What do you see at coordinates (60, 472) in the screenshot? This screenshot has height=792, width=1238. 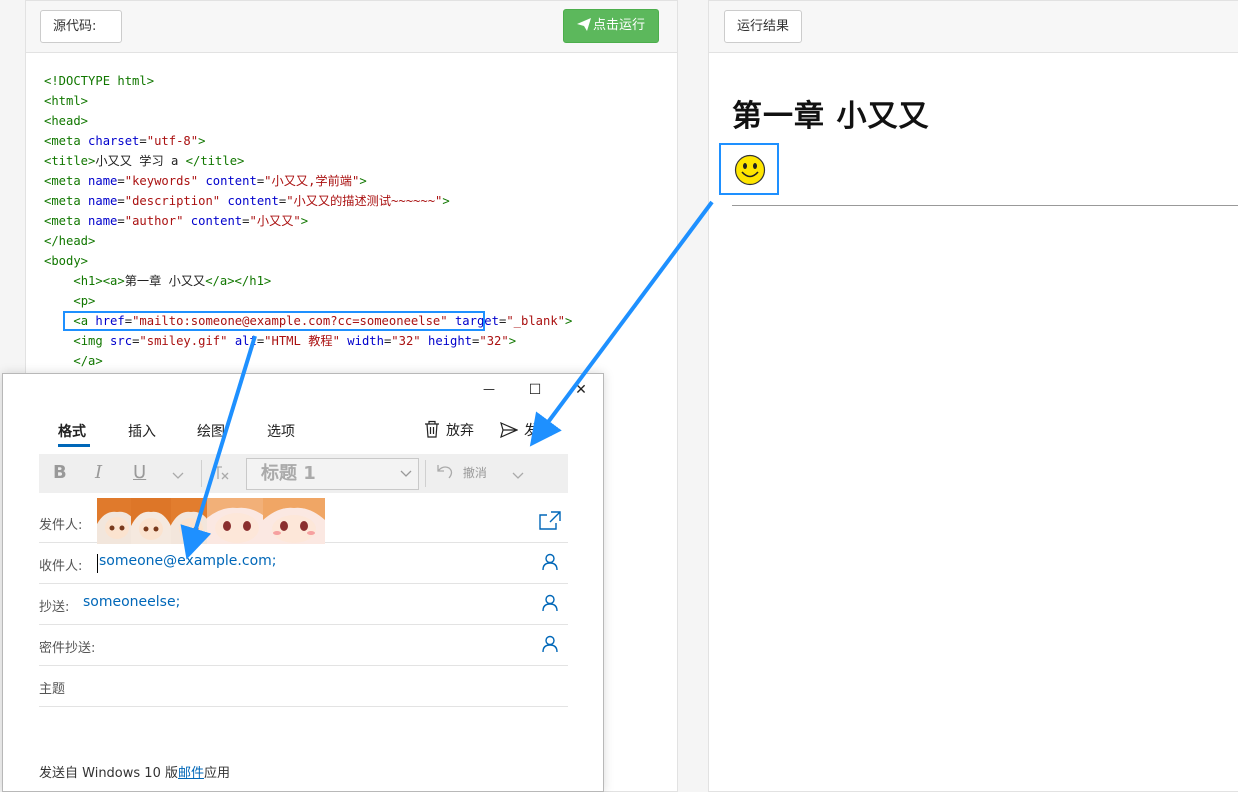 I see `bold-button: B` at bounding box center [60, 472].